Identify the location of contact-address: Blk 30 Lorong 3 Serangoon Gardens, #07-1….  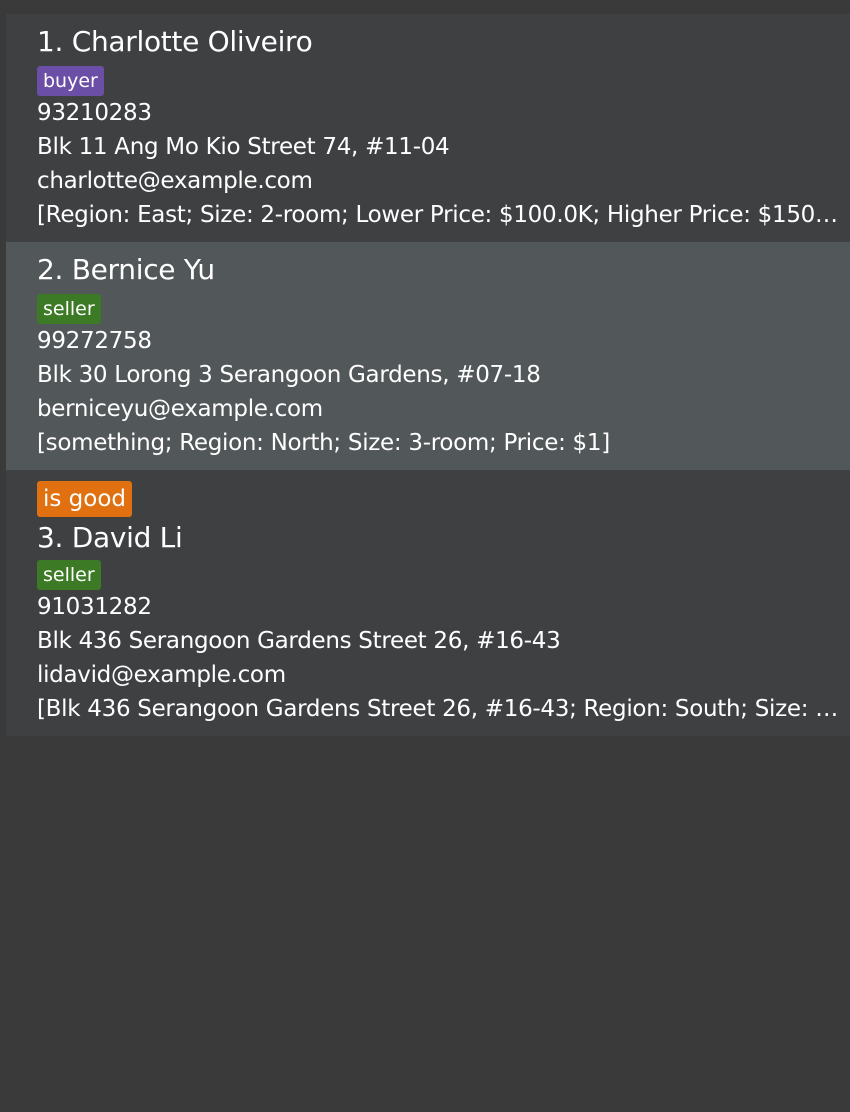
(289, 375).